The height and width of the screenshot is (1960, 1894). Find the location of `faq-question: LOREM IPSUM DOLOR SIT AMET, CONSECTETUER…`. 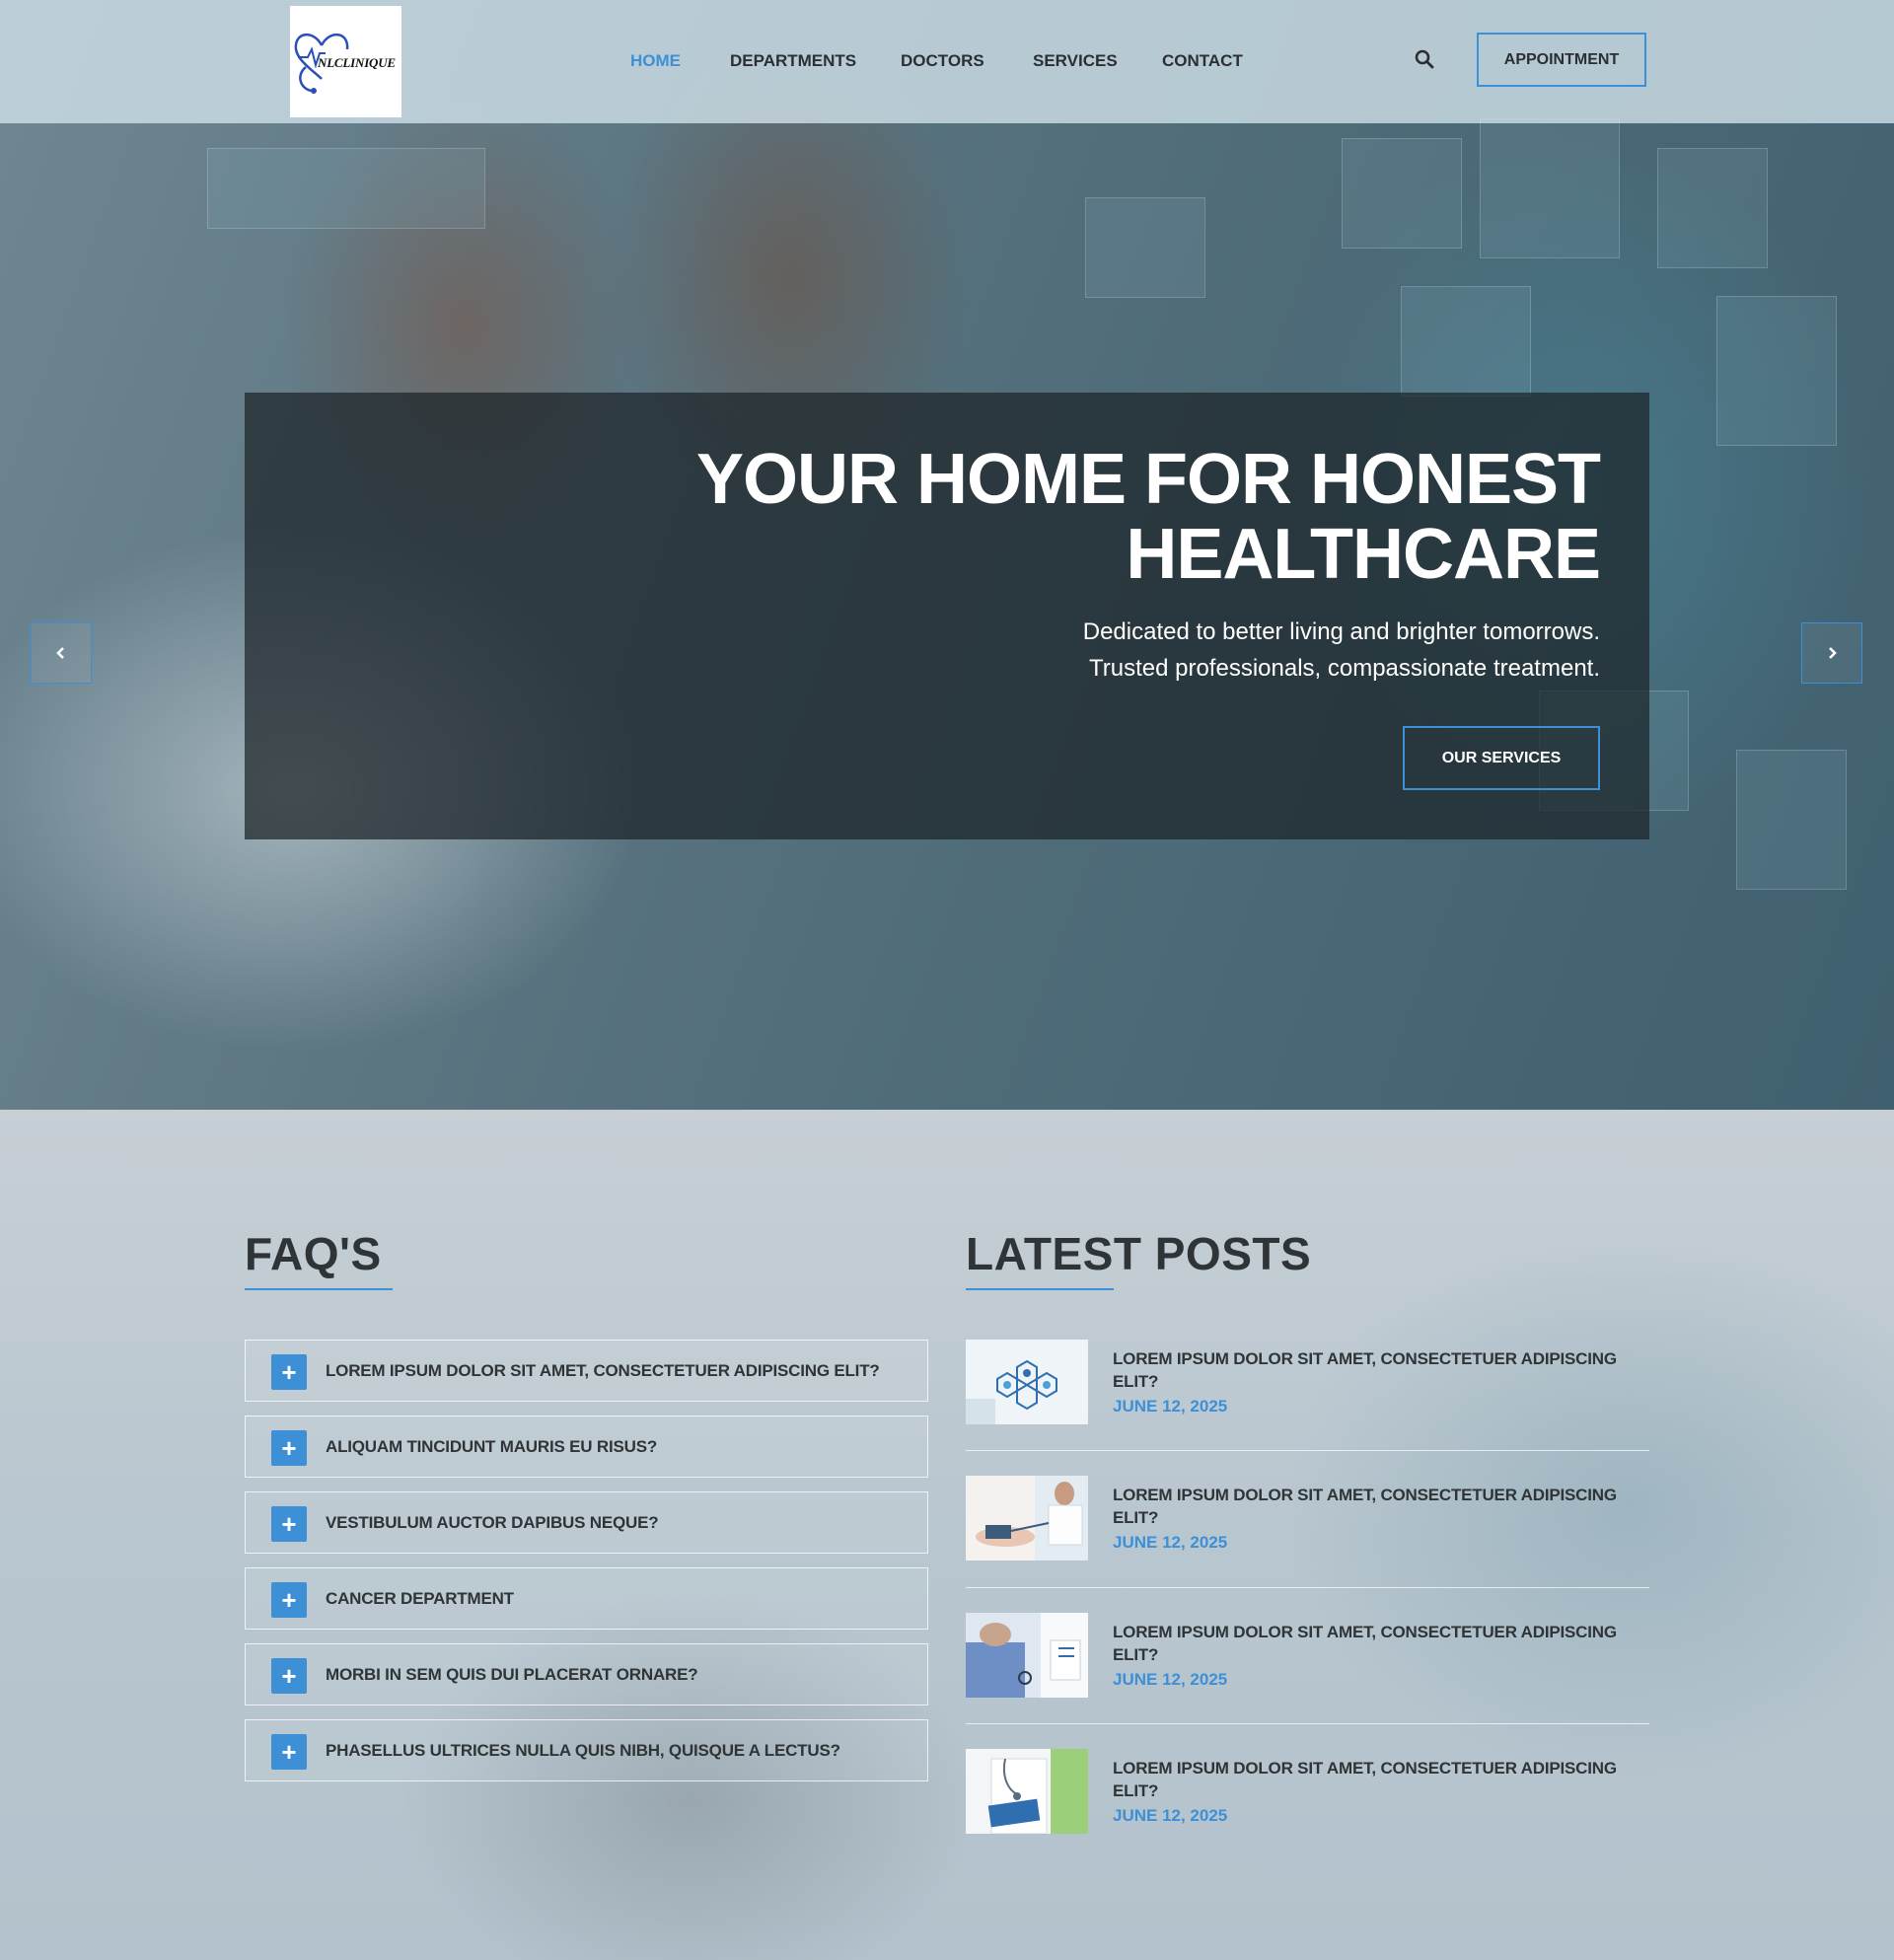

faq-question: LOREM IPSUM DOLOR SIT AMET, CONSECTETUER… is located at coordinates (603, 1370).